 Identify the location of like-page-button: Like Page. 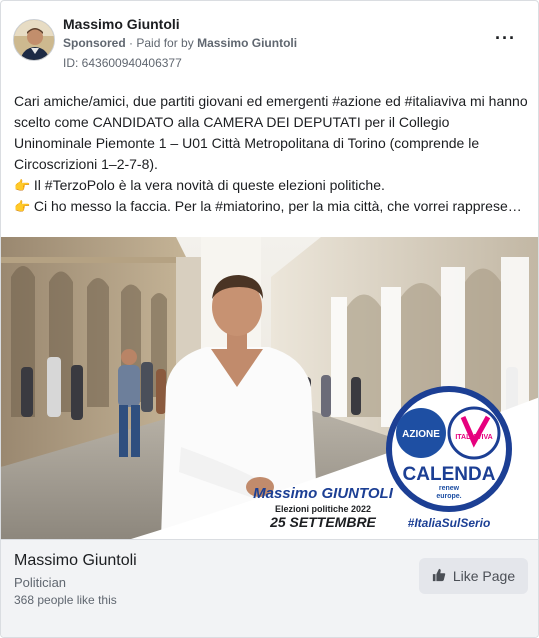
(473, 576).